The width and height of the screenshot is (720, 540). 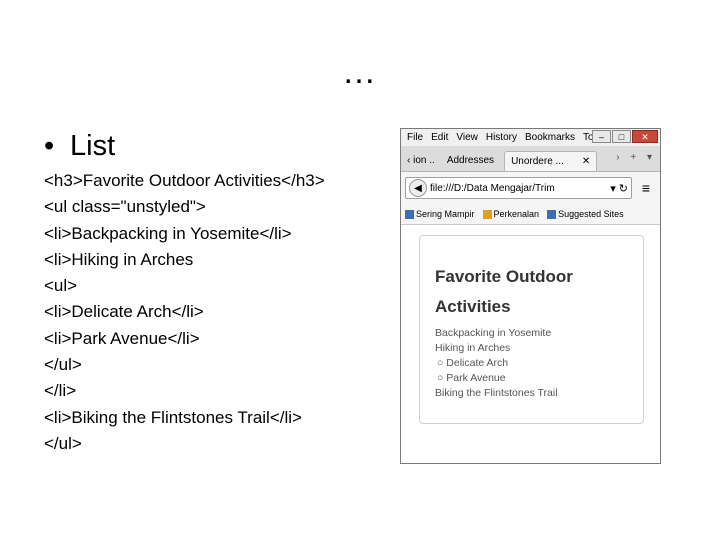 I want to click on list-item: Backpacking in Yosemite, so click(x=493, y=333).